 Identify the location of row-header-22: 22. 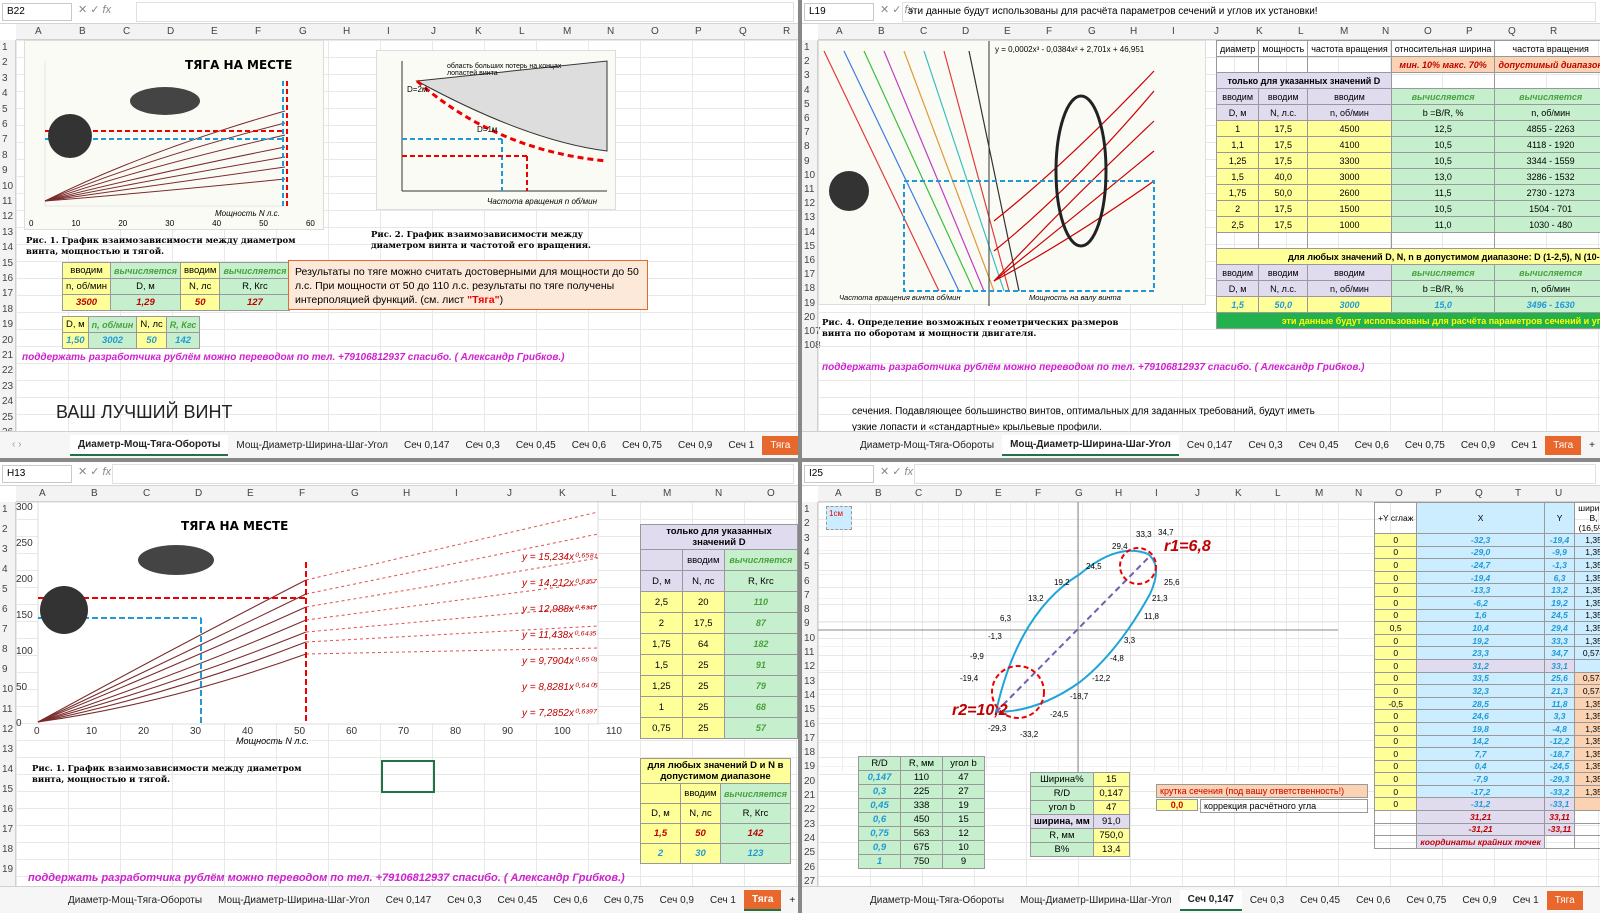
(809, 809).